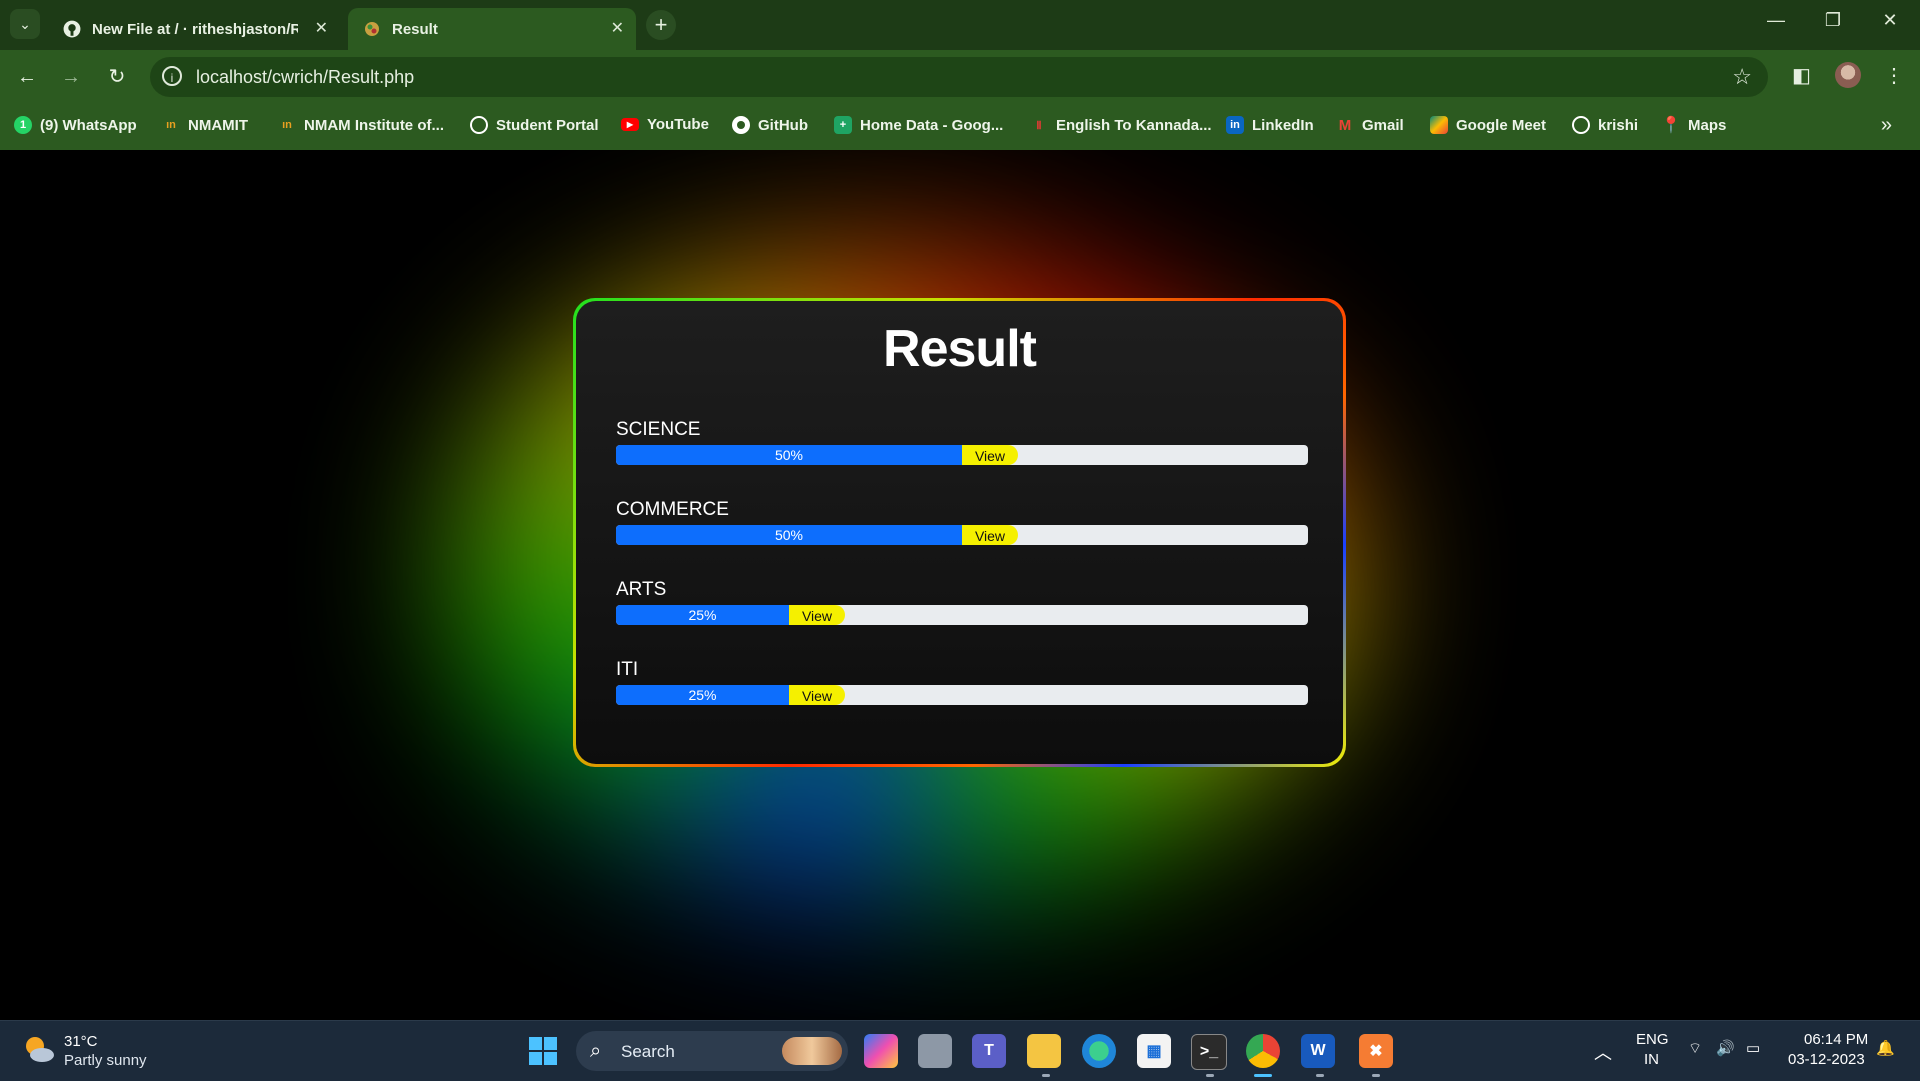 The image size is (1920, 1081). What do you see at coordinates (1209, 1052) in the screenshot?
I see `terminal-icon: >_` at bounding box center [1209, 1052].